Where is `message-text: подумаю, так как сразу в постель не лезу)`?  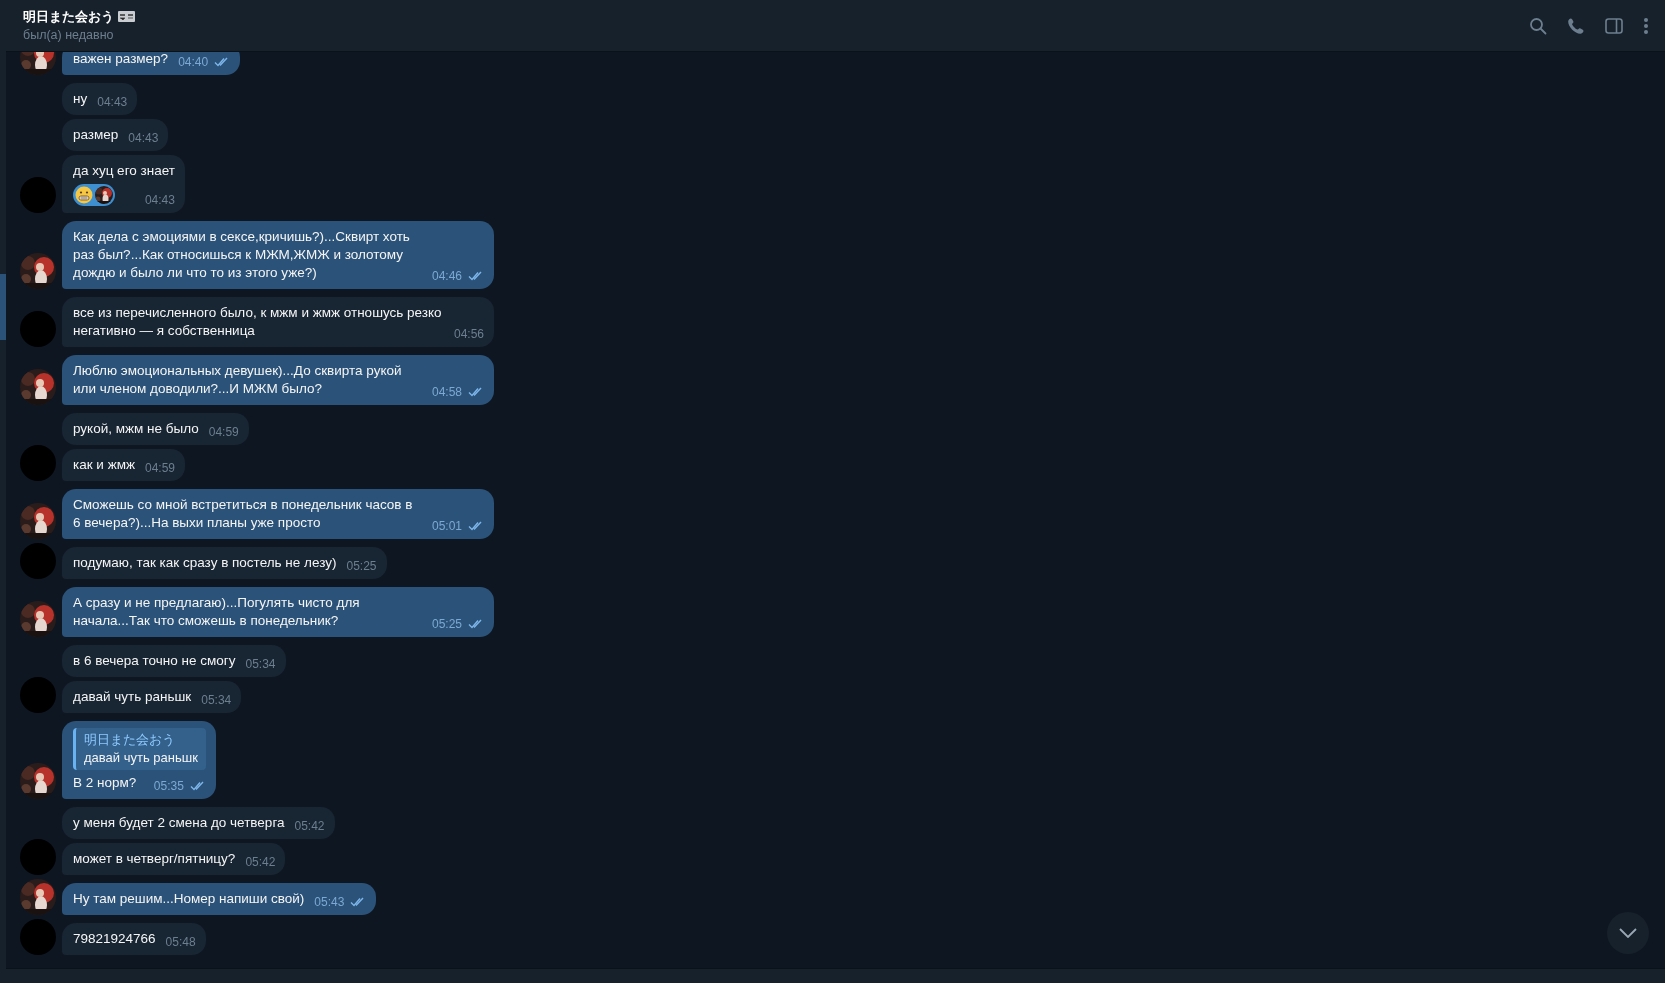 message-text: подумаю, так как сразу в постель не лезу) is located at coordinates (205, 563).